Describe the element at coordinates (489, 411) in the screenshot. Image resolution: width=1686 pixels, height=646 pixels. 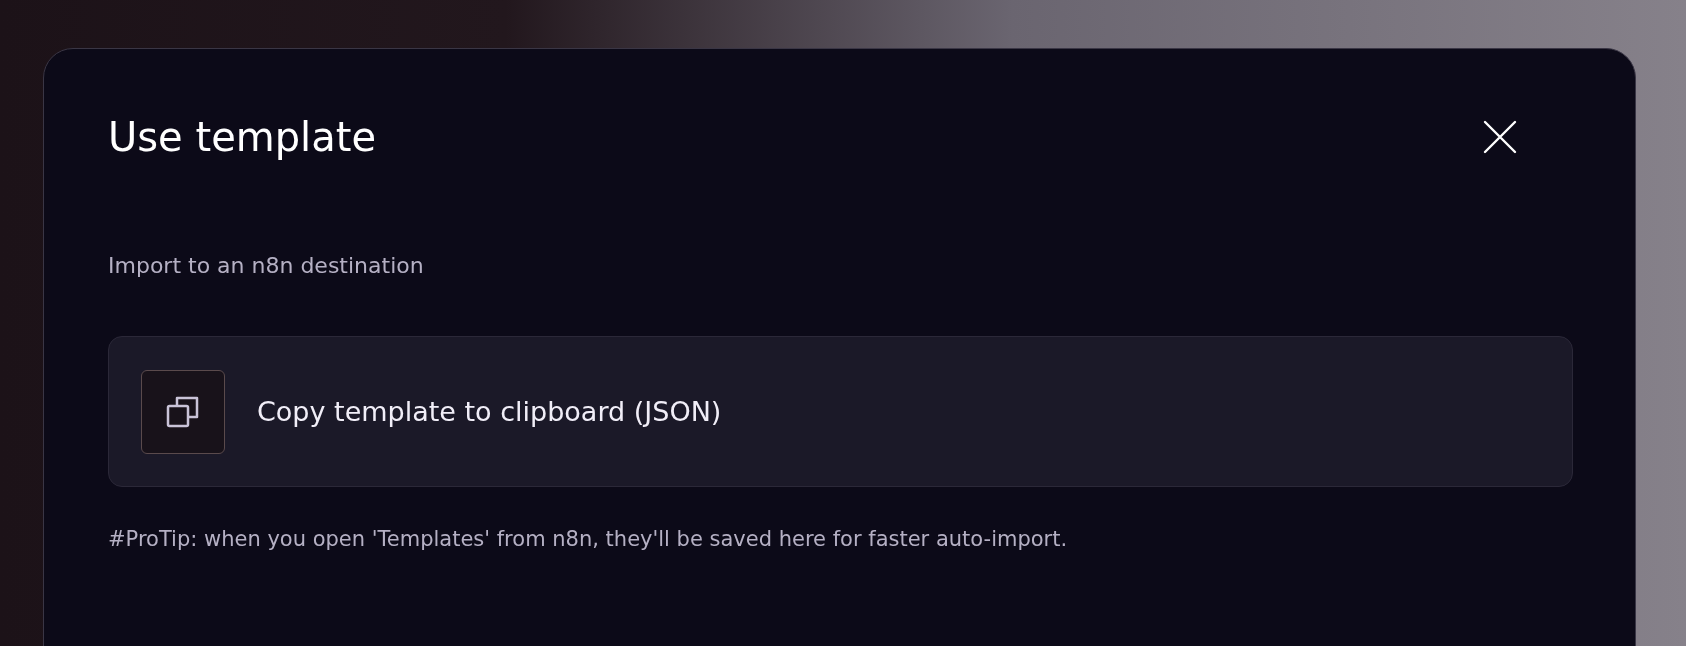
I see `option-label: Copy template to clipboard (JSON)` at that location.